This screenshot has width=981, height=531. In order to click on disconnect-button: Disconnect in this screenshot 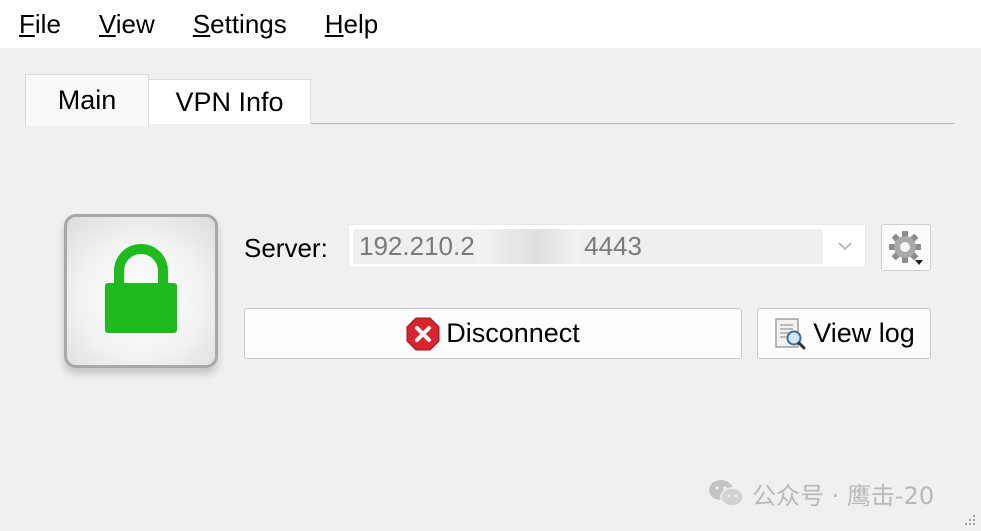, I will do `click(493, 333)`.